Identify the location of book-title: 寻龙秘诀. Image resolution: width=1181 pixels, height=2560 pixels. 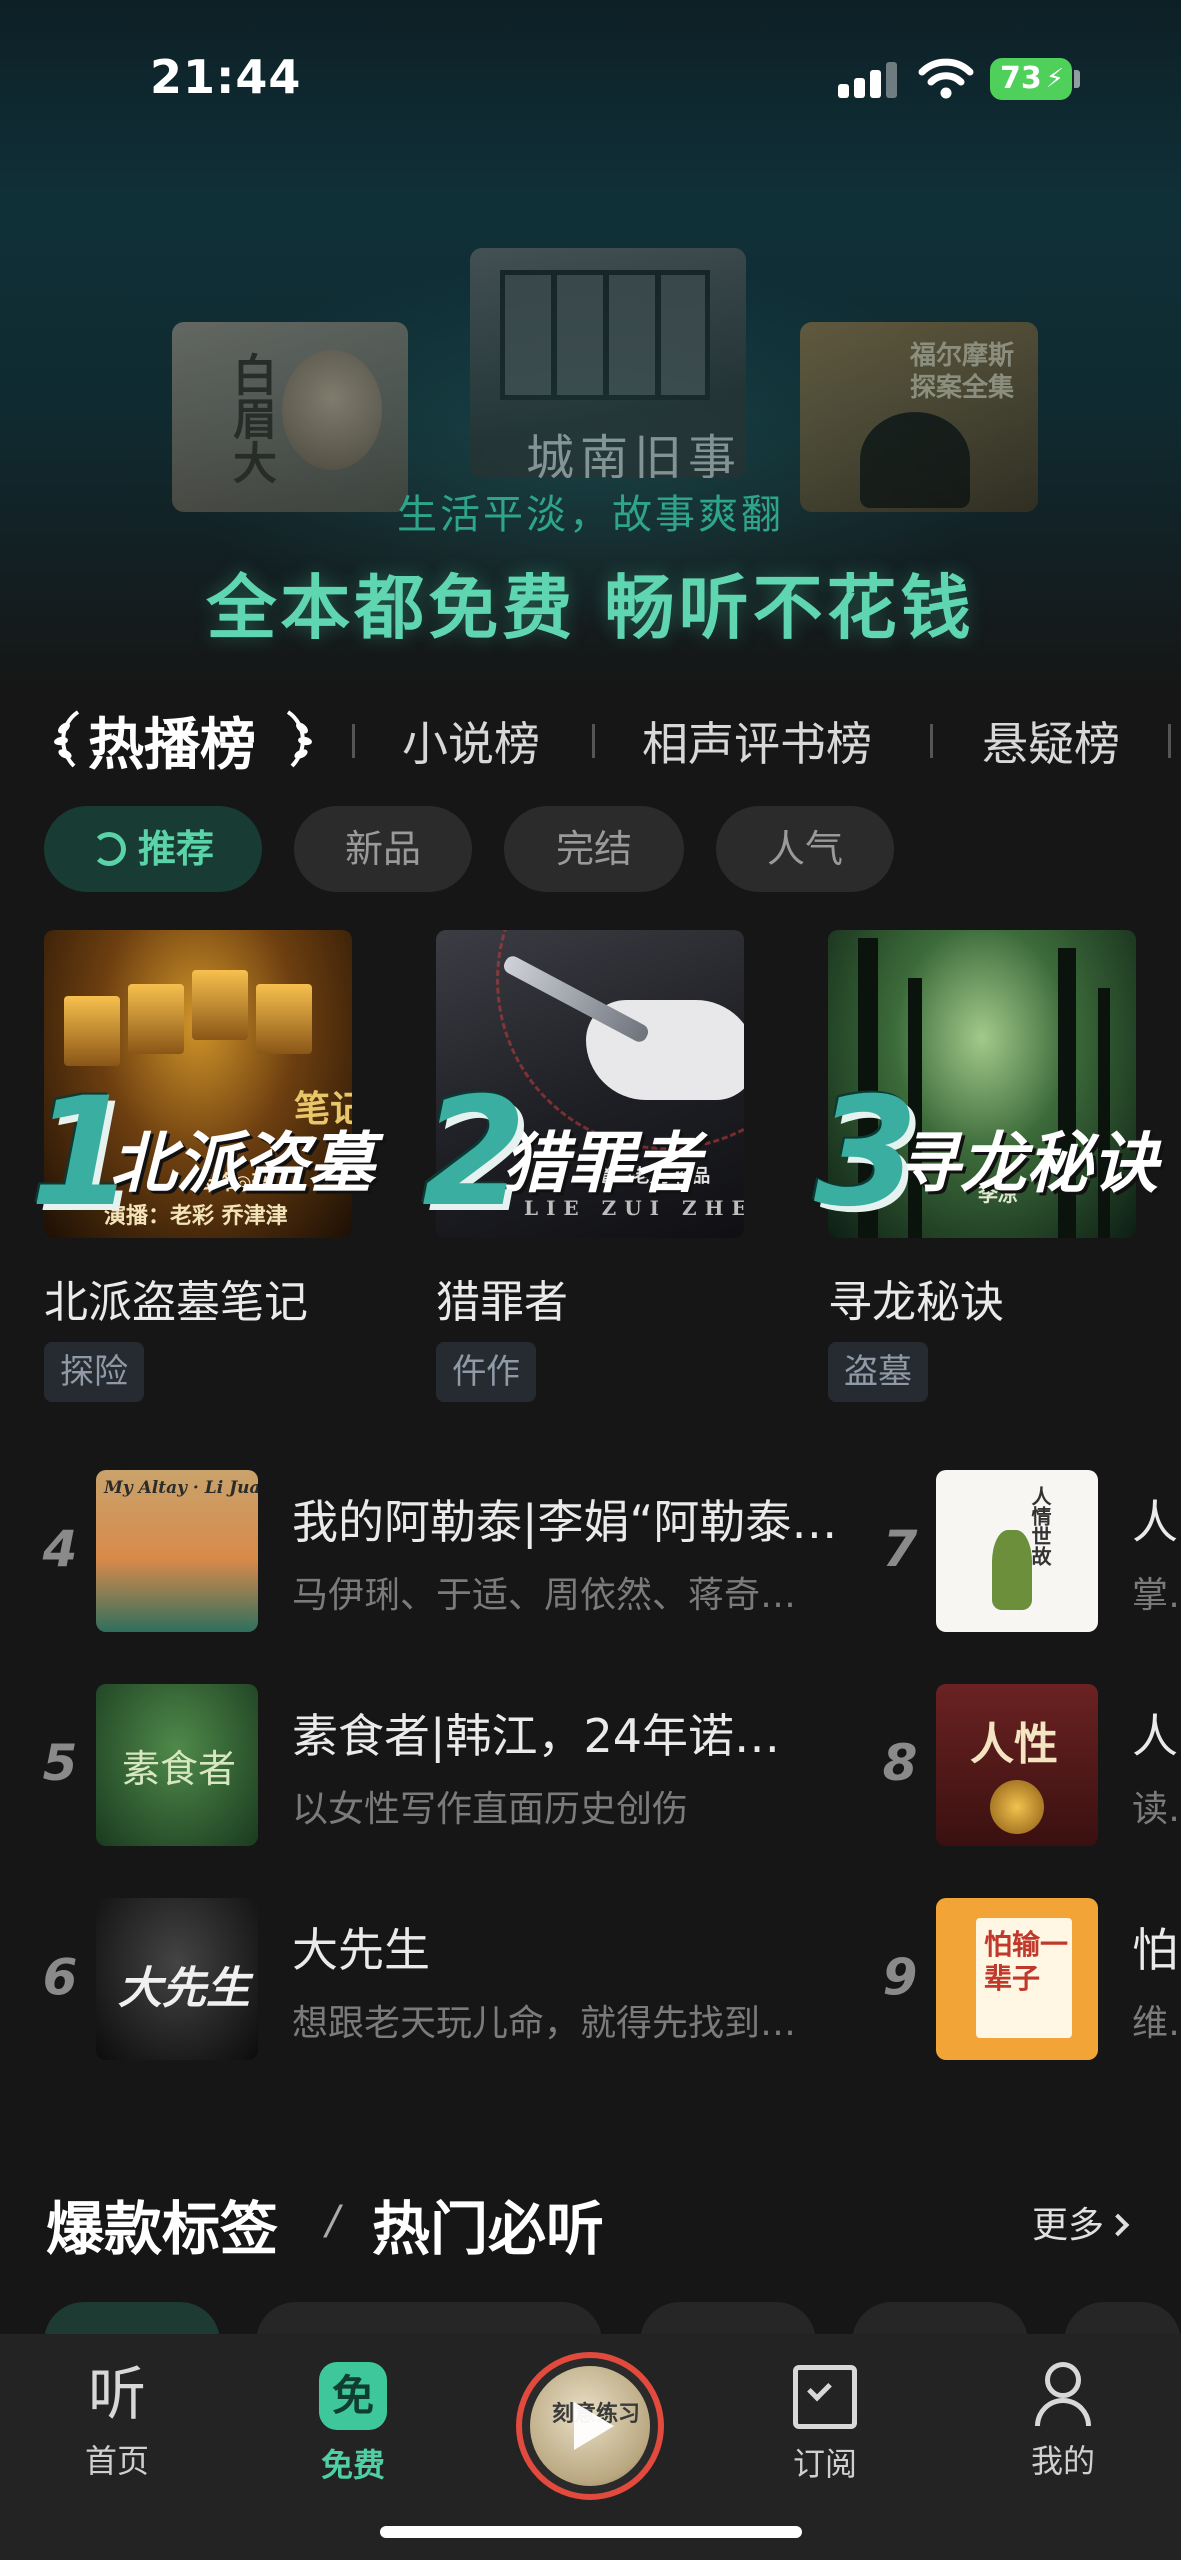
(916, 1302).